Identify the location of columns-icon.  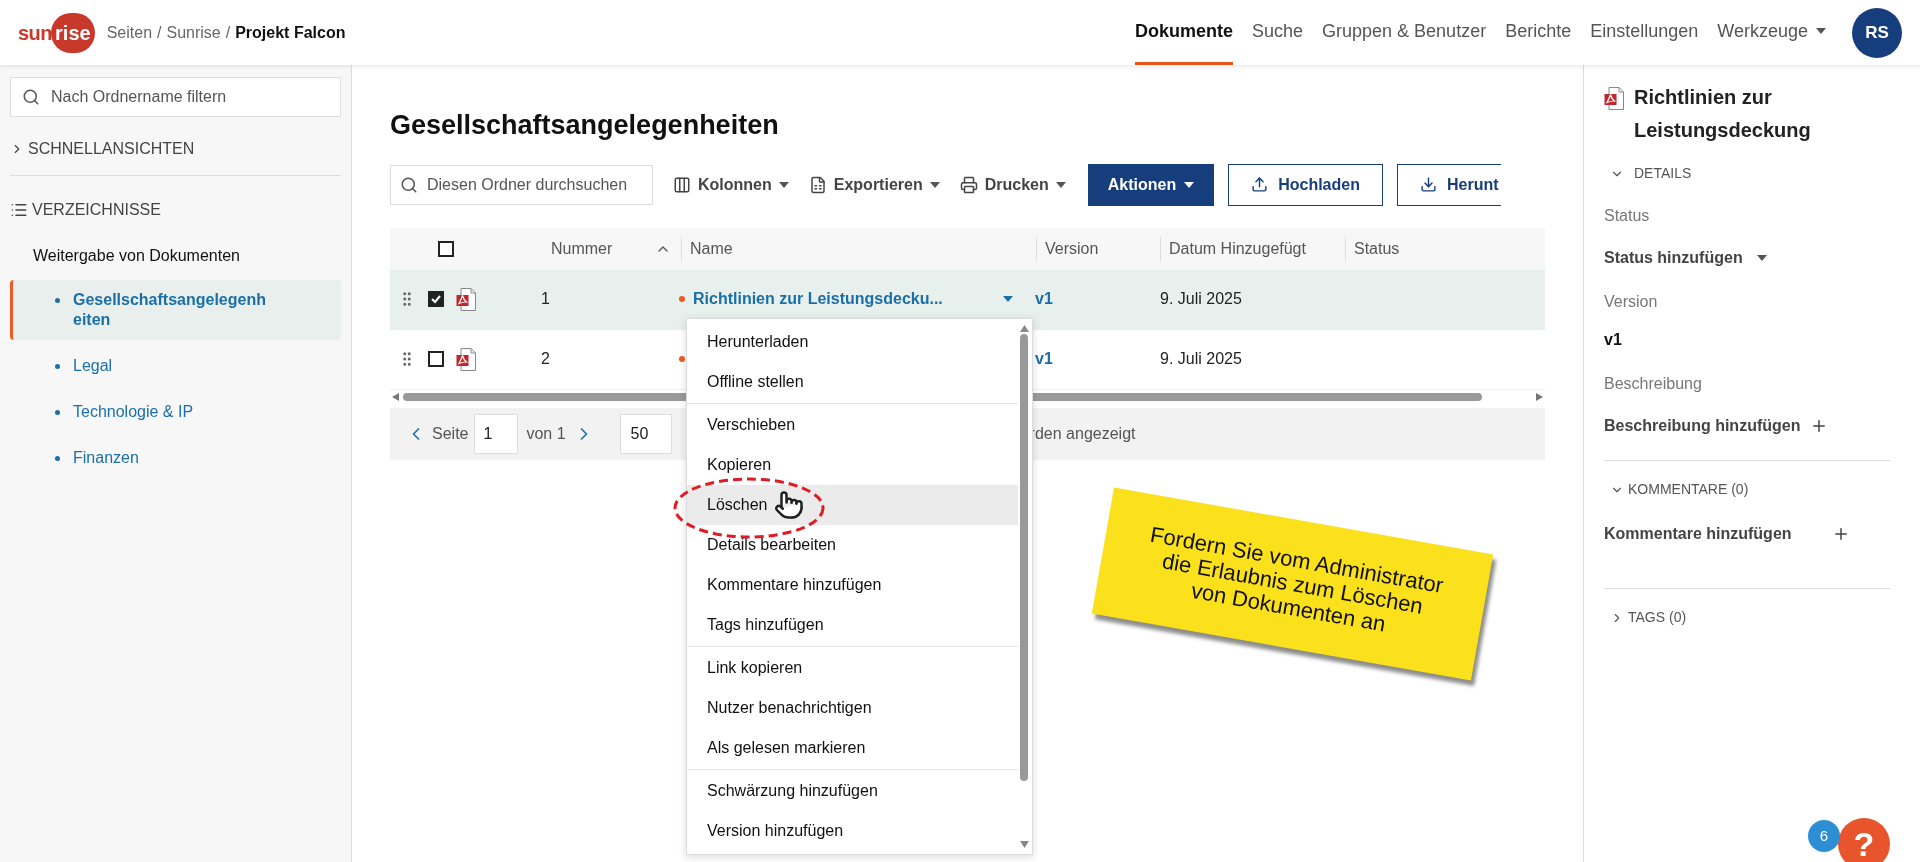
(682, 184).